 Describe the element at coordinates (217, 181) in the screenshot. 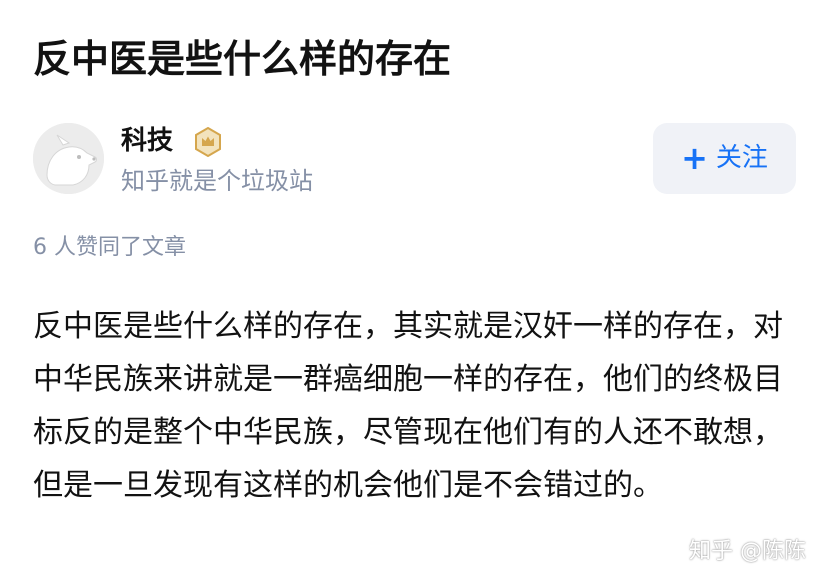

I see `author-bio: 知乎就是个垃圾站` at that location.